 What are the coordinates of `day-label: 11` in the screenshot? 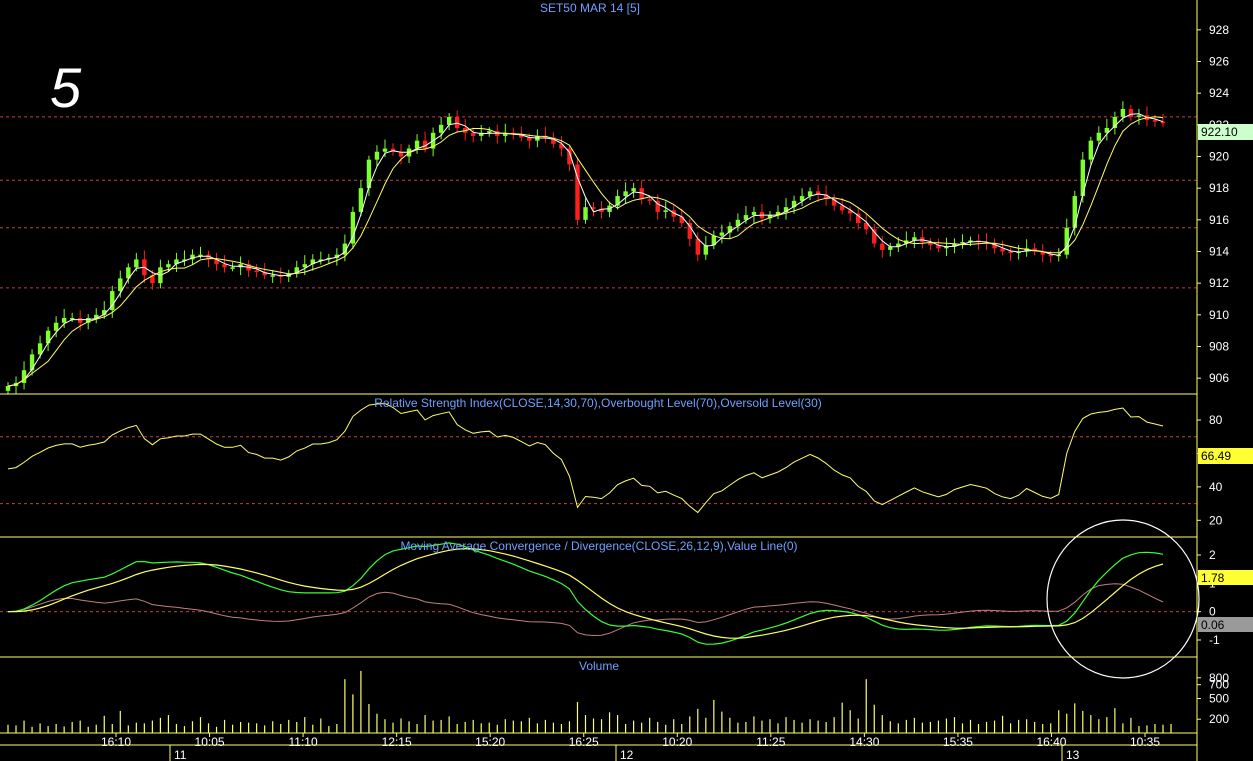 It's located at (180, 754).